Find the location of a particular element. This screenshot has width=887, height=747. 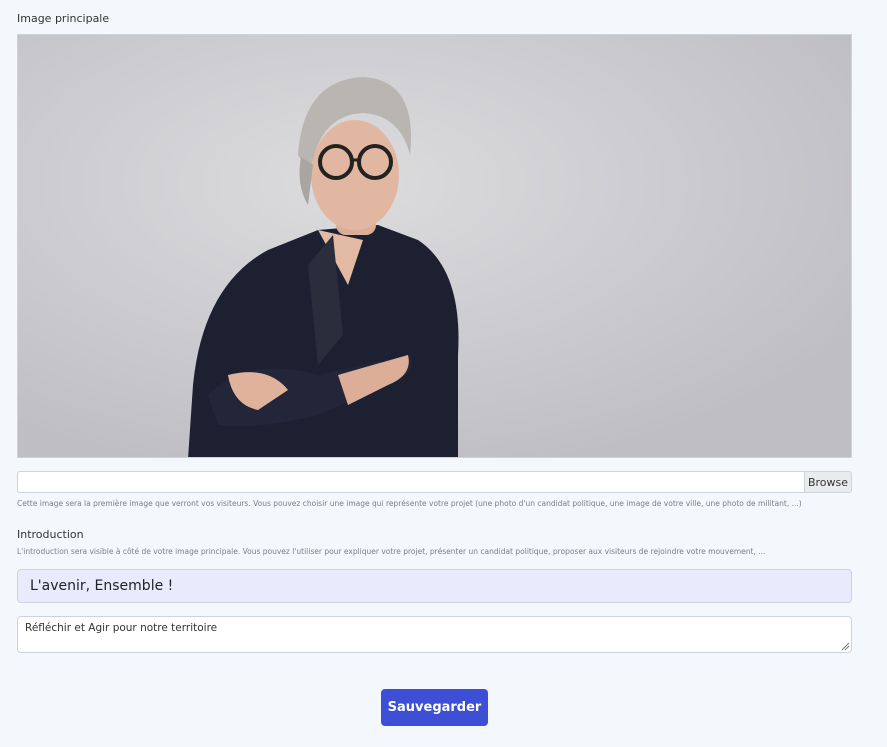

introduction-title-input: L'avenir, Ensemble ! is located at coordinates (434, 586).